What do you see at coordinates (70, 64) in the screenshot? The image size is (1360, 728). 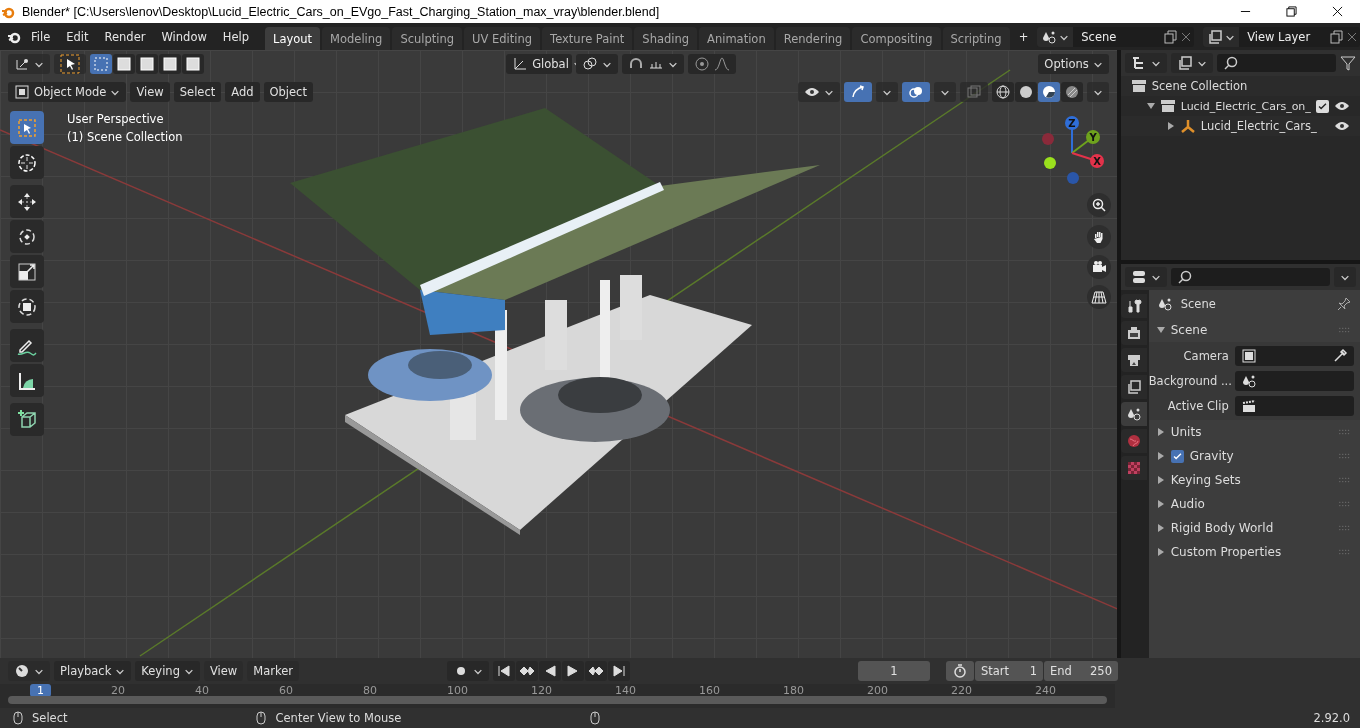 I see `tweak-tool-button` at bounding box center [70, 64].